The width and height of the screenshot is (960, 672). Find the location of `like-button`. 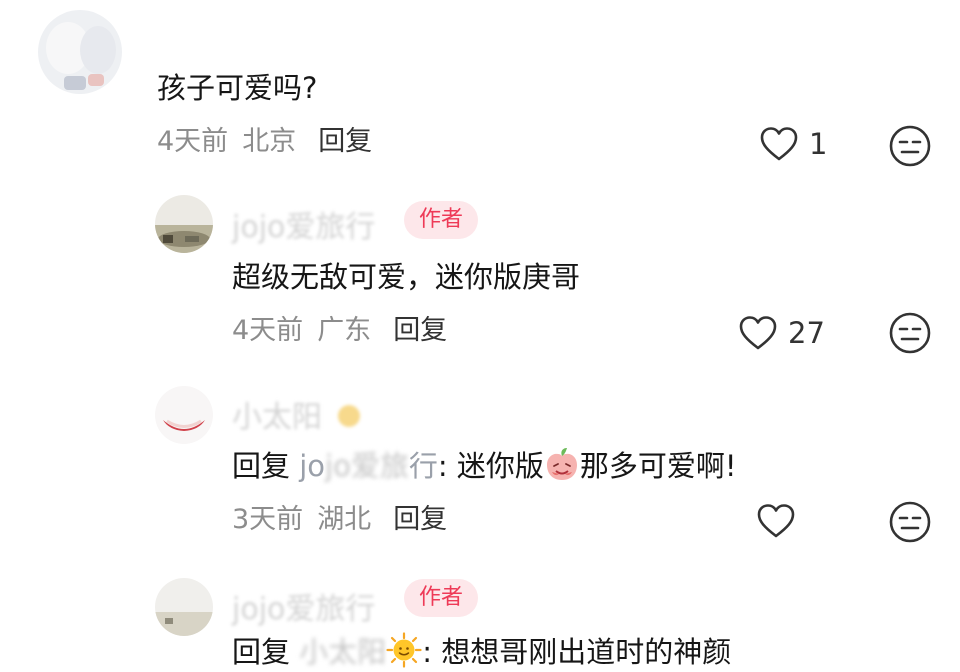

like-button is located at coordinates (781, 521).